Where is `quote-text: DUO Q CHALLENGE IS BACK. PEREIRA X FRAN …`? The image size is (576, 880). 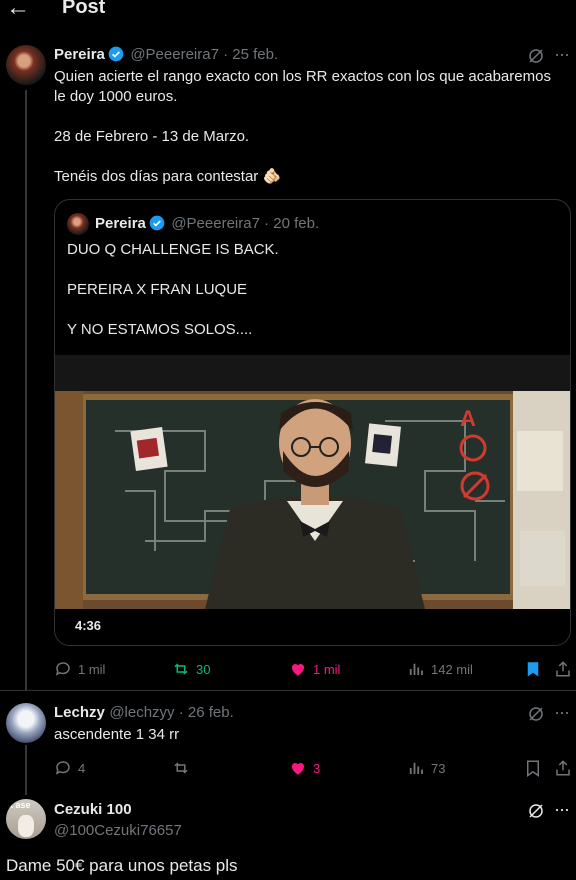 quote-text: DUO Q CHALLENGE IS BACK. PEREIRA X FRAN … is located at coordinates (173, 289).